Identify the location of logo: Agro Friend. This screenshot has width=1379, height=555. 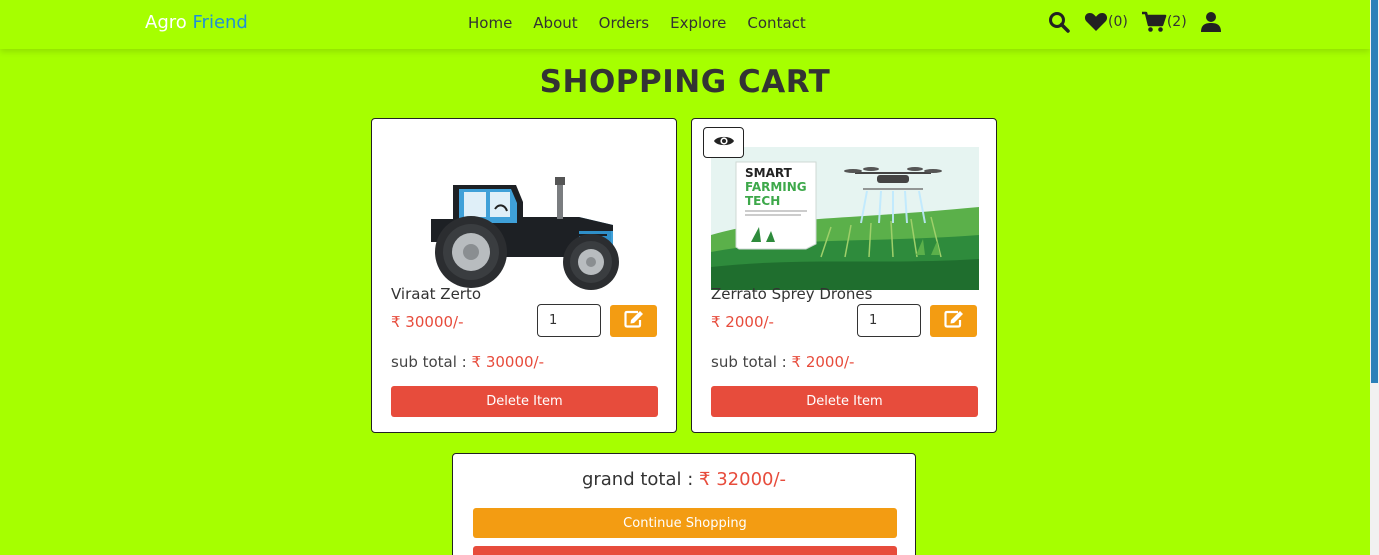
(196, 22).